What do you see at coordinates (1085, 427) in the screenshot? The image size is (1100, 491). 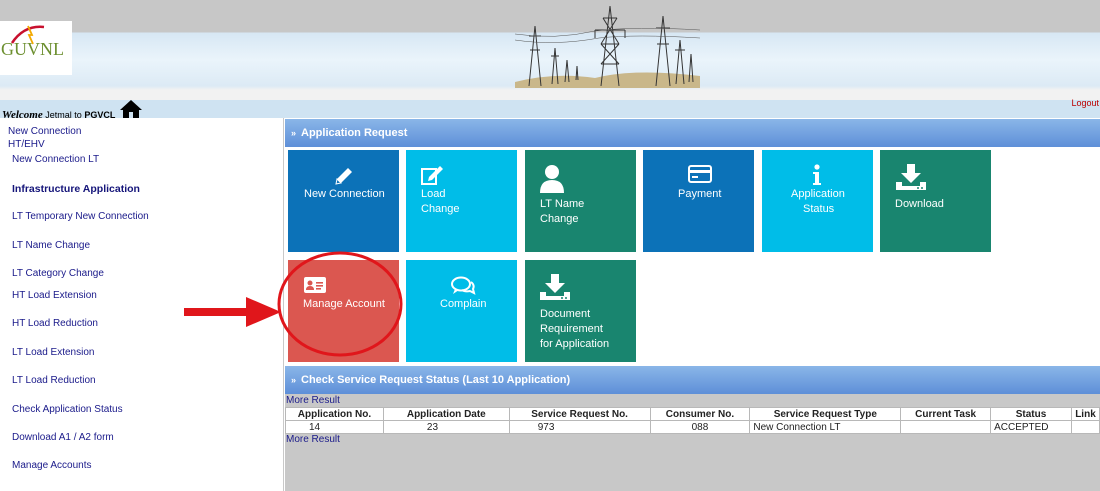 I see `link-cell` at bounding box center [1085, 427].